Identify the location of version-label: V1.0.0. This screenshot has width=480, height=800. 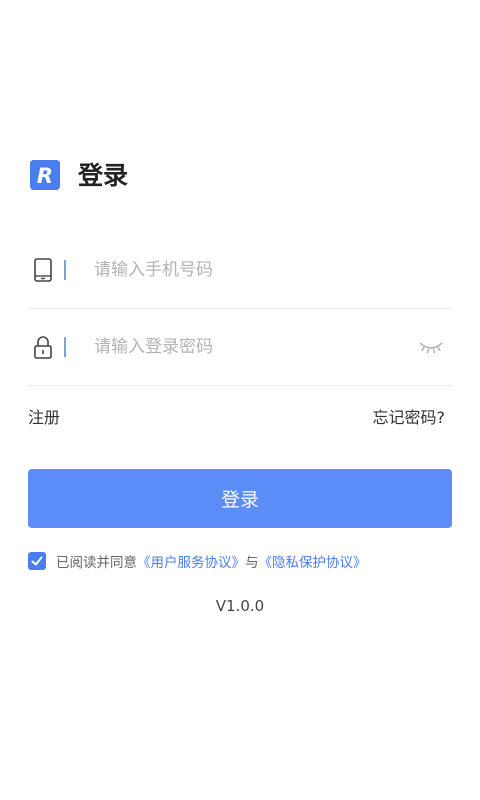
(240, 606).